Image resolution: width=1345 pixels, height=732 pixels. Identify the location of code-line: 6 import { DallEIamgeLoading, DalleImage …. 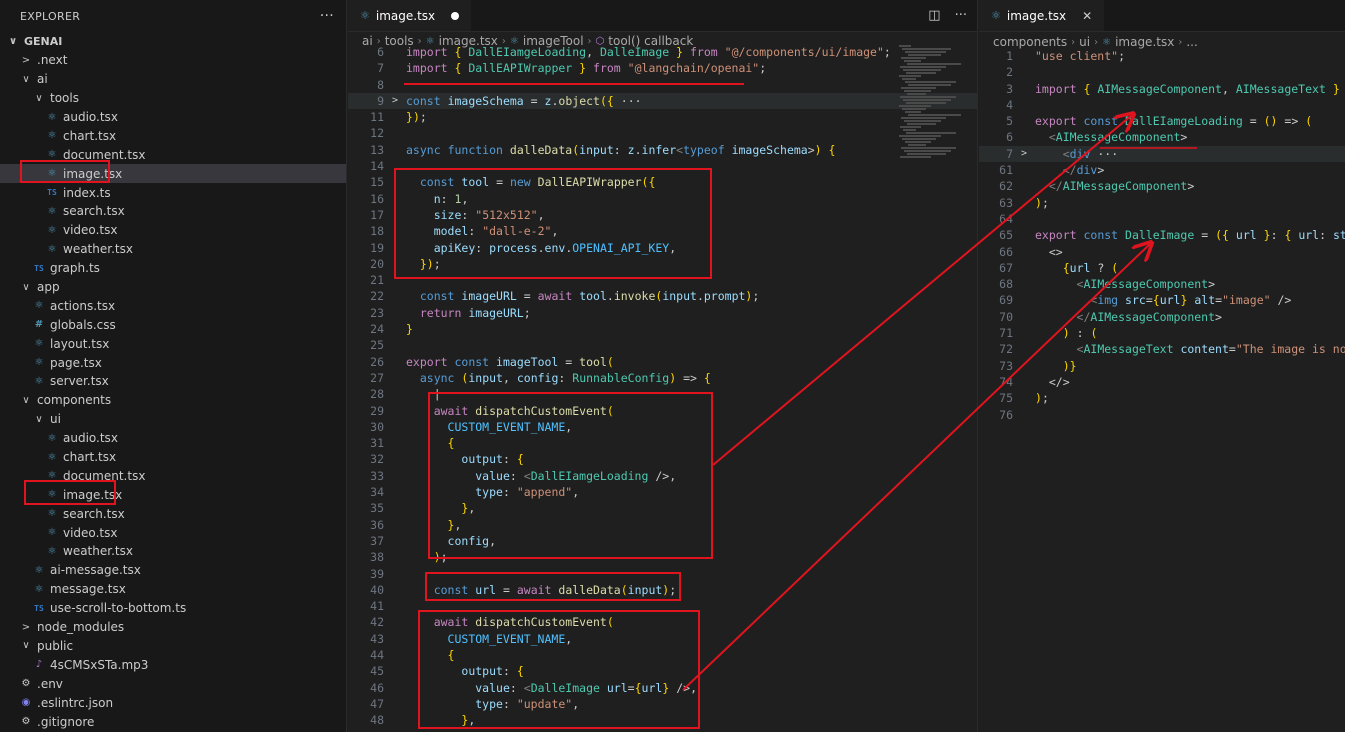
(662, 52).